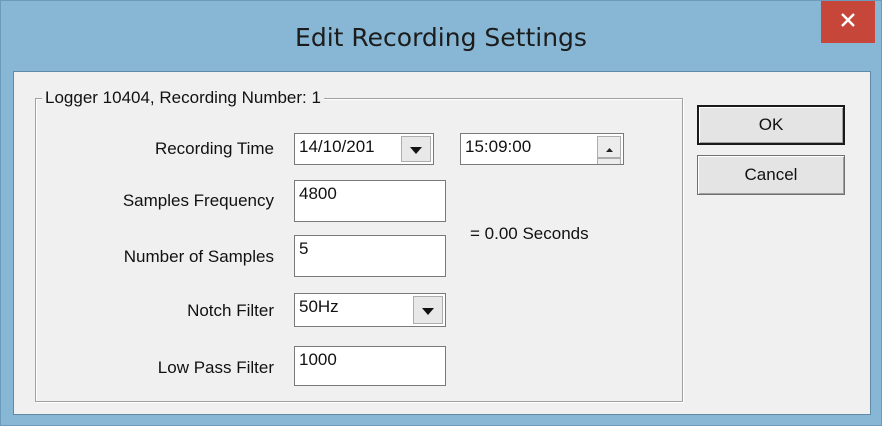 Image resolution: width=882 pixels, height=426 pixels. Describe the element at coordinates (198, 256) in the screenshot. I see `number-of-samples-label: Number of Samples` at that location.